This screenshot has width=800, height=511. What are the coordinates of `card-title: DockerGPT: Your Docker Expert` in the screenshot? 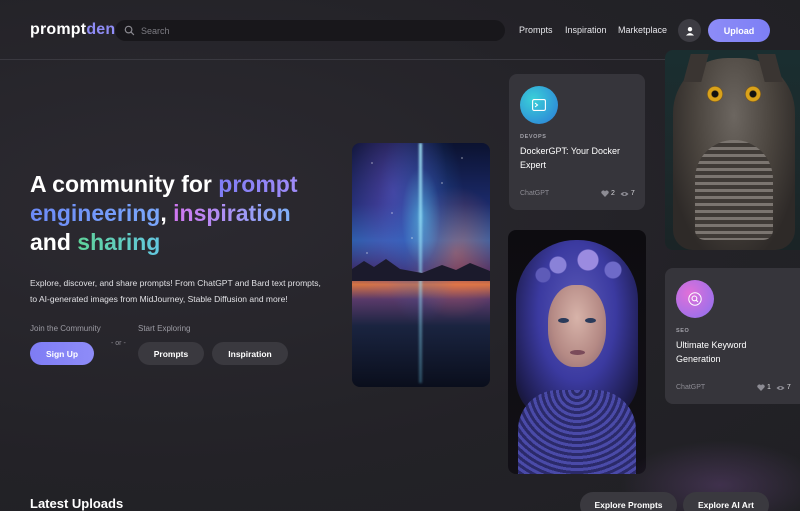 It's located at (570, 158).